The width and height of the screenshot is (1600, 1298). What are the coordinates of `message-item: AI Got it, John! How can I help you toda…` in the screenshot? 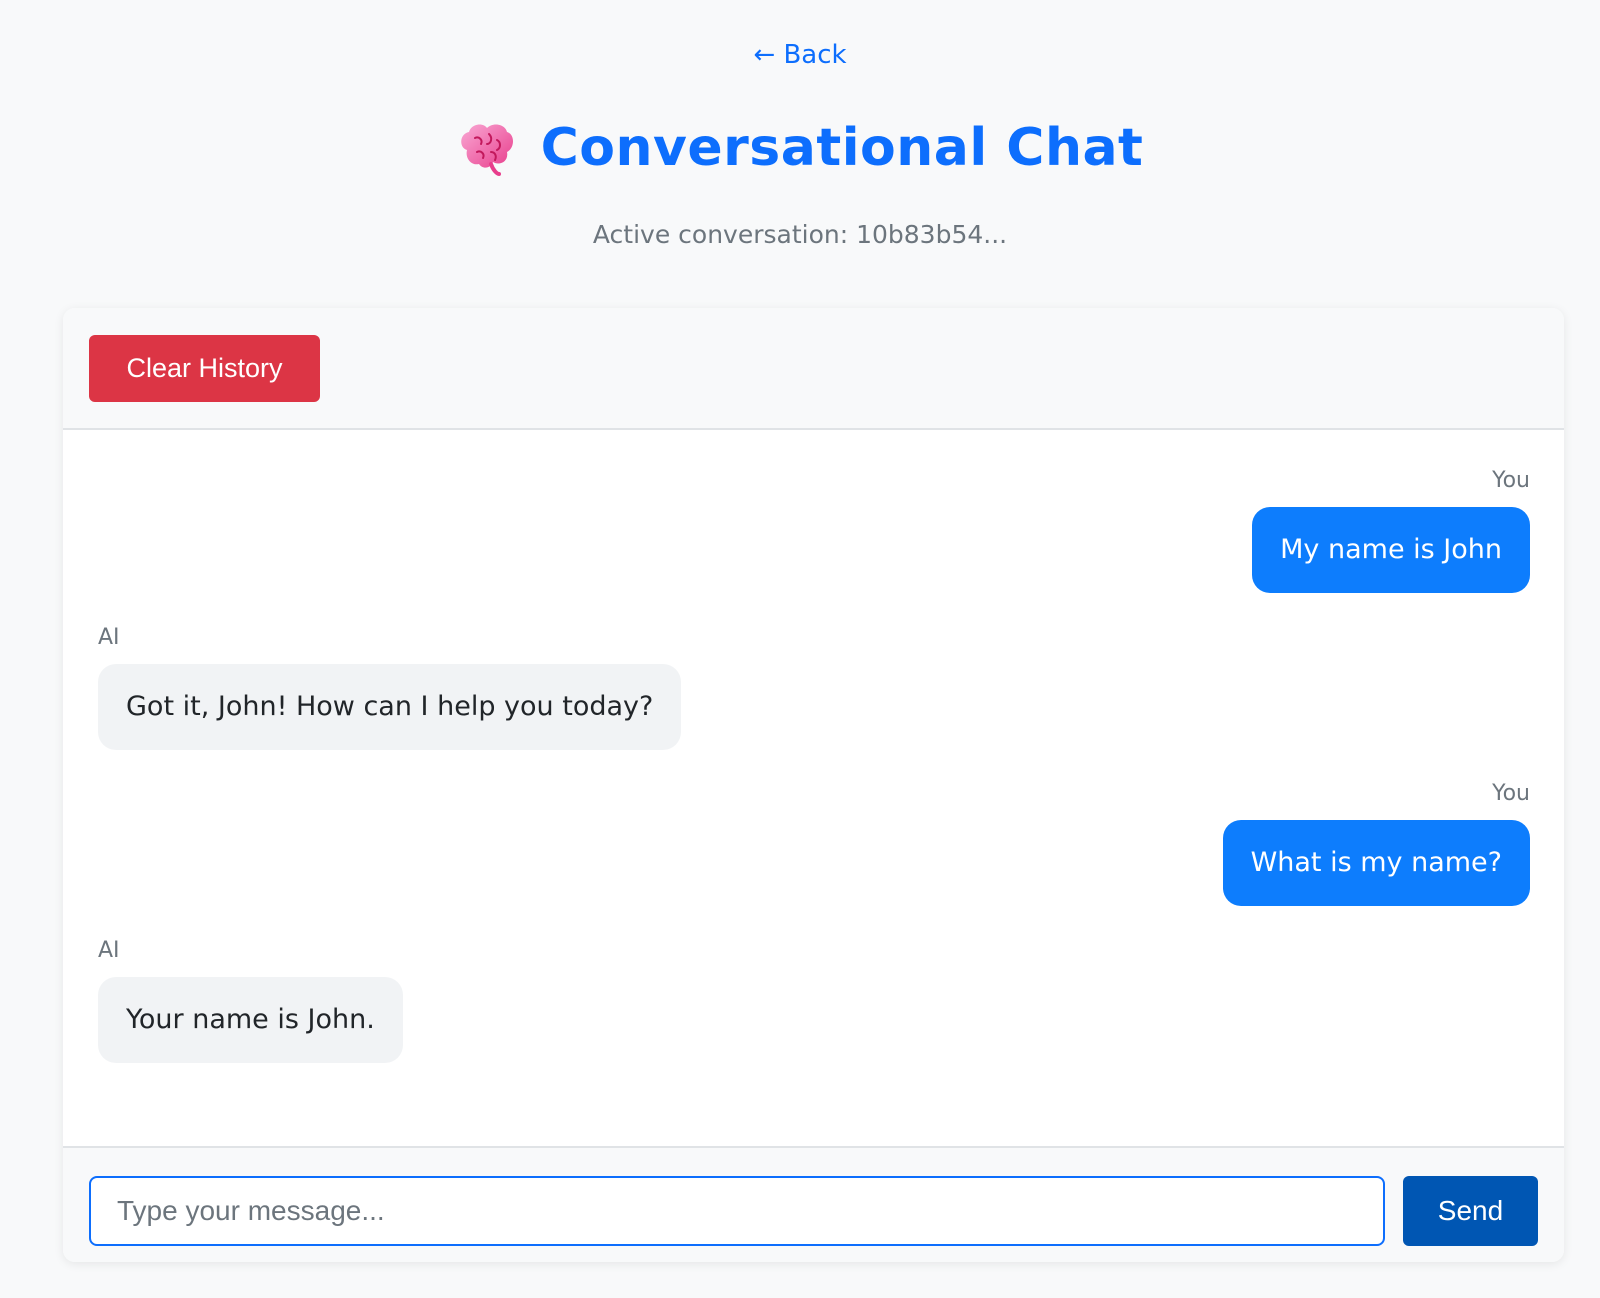 It's located at (390, 687).